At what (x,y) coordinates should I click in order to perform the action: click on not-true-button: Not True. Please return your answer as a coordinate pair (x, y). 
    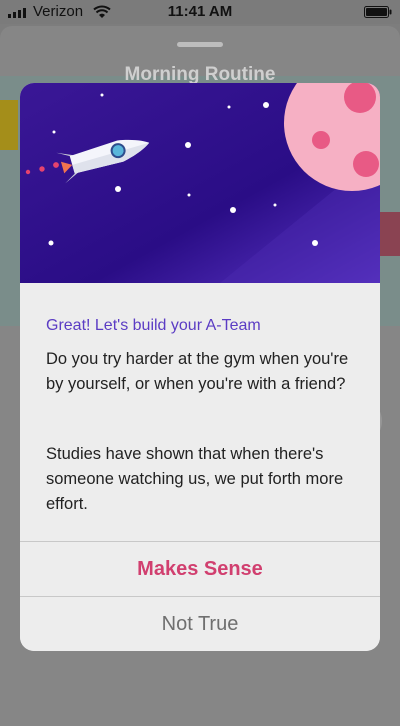
    Looking at the image, I should click on (200, 623).